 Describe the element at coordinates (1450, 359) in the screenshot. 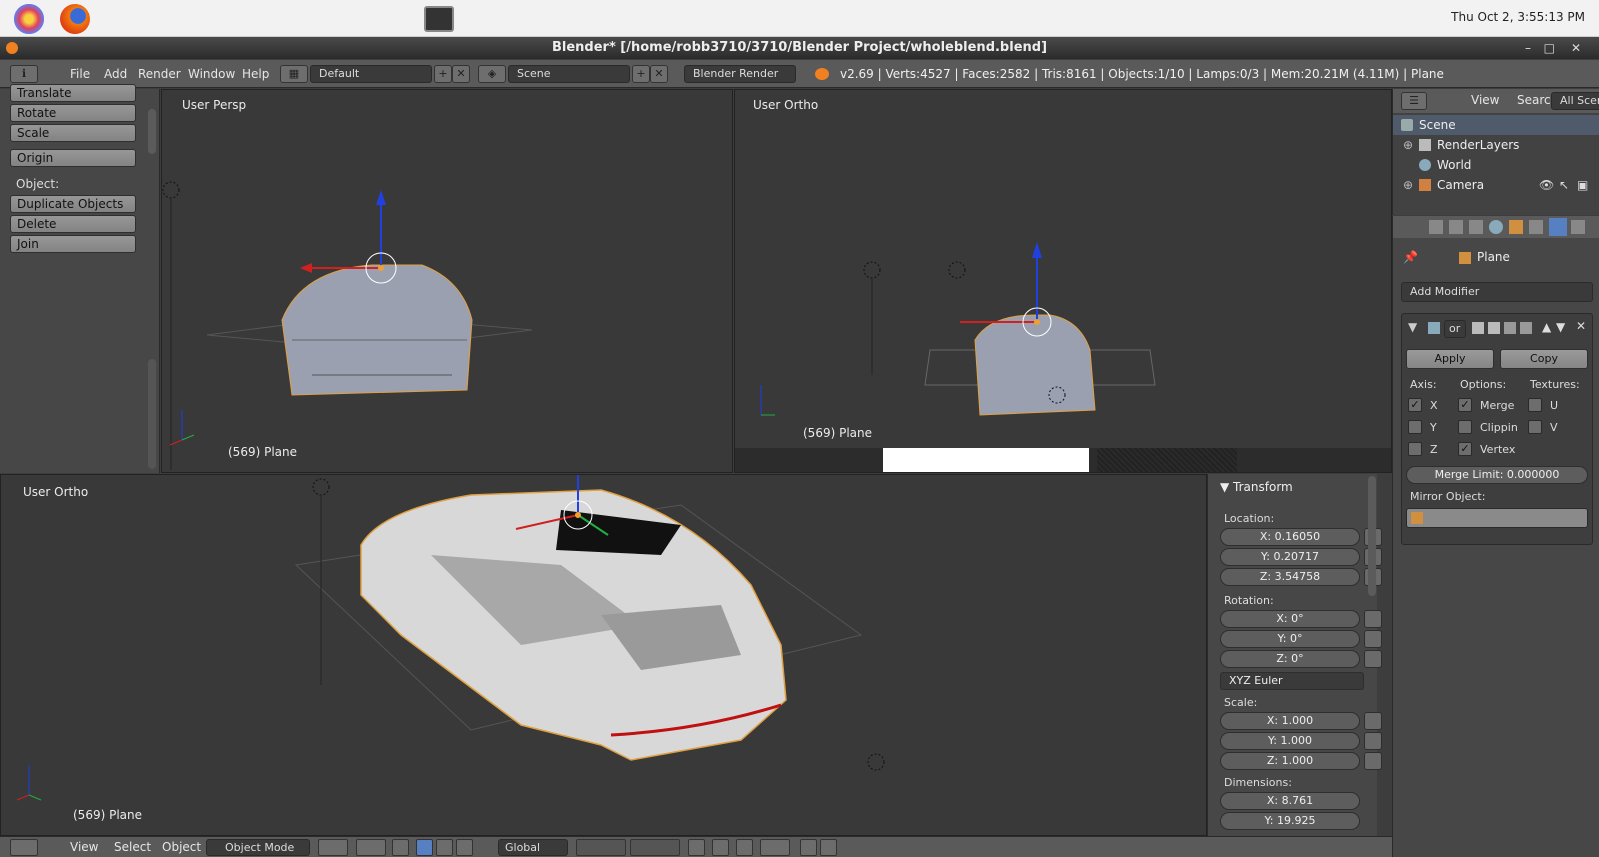

I see `apply-button: Apply` at that location.